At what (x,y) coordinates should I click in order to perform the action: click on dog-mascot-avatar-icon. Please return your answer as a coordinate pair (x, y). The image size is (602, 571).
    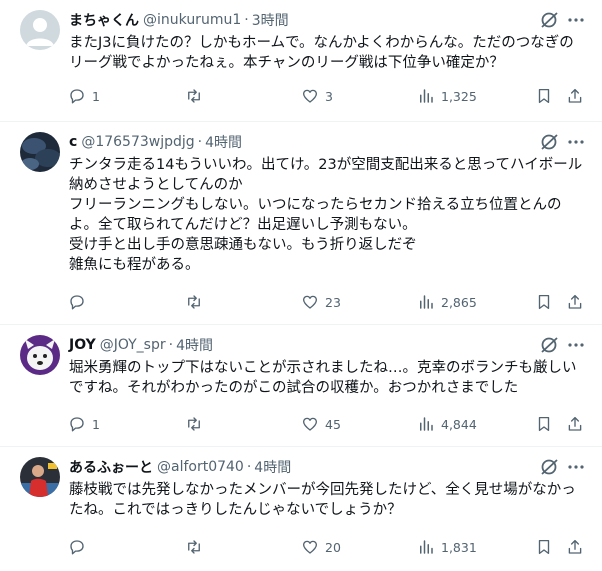
    Looking at the image, I should click on (40, 355).